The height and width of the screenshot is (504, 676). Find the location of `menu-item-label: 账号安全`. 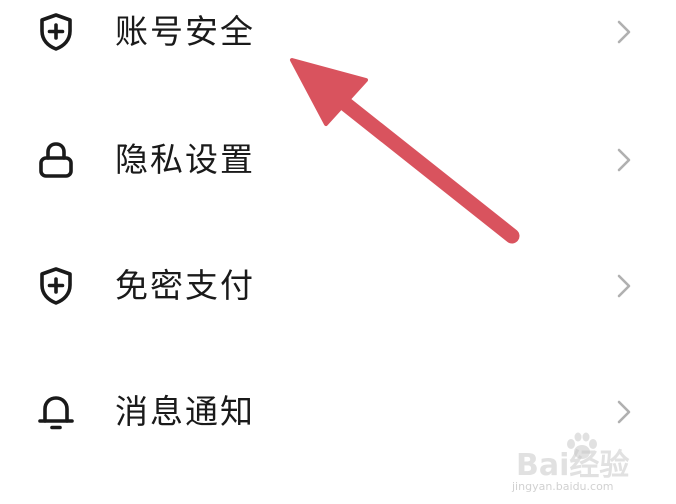

menu-item-label: 账号安全 is located at coordinates (185, 31).